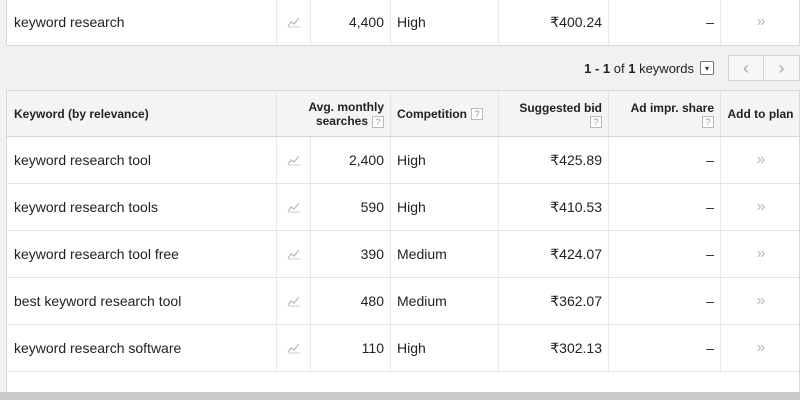 This screenshot has width=800, height=400. Describe the element at coordinates (142, 348) in the screenshot. I see `keyword-cell: keyword research software` at that location.